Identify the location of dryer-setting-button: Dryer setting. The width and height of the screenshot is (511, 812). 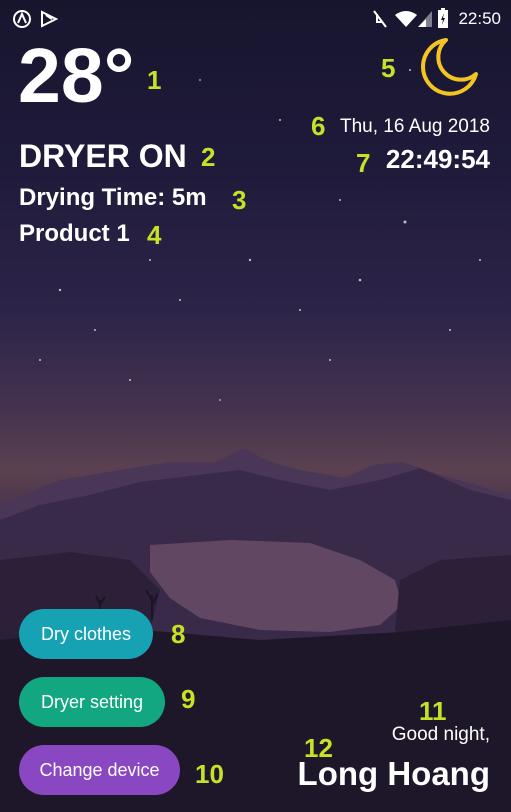
(92, 702).